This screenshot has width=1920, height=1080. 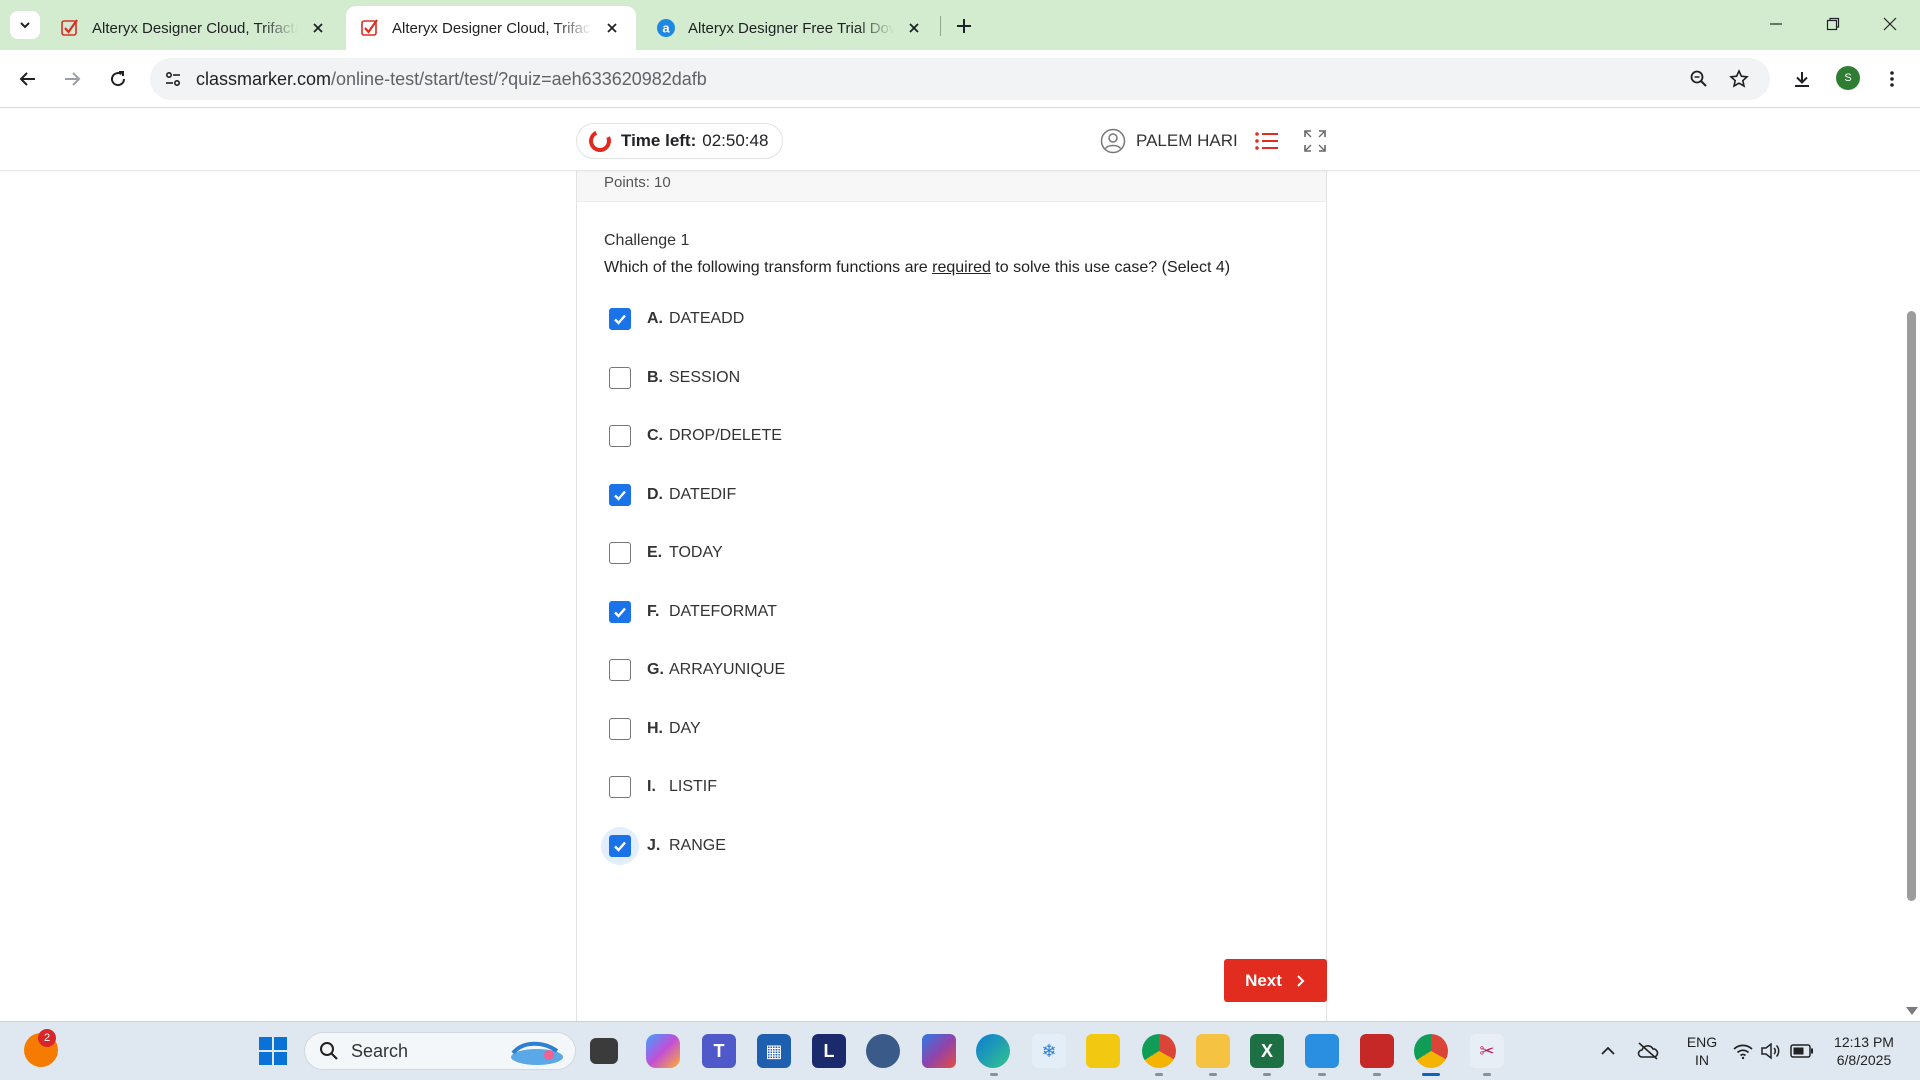 I want to click on power-bi-icon, so click(x=1103, y=1051).